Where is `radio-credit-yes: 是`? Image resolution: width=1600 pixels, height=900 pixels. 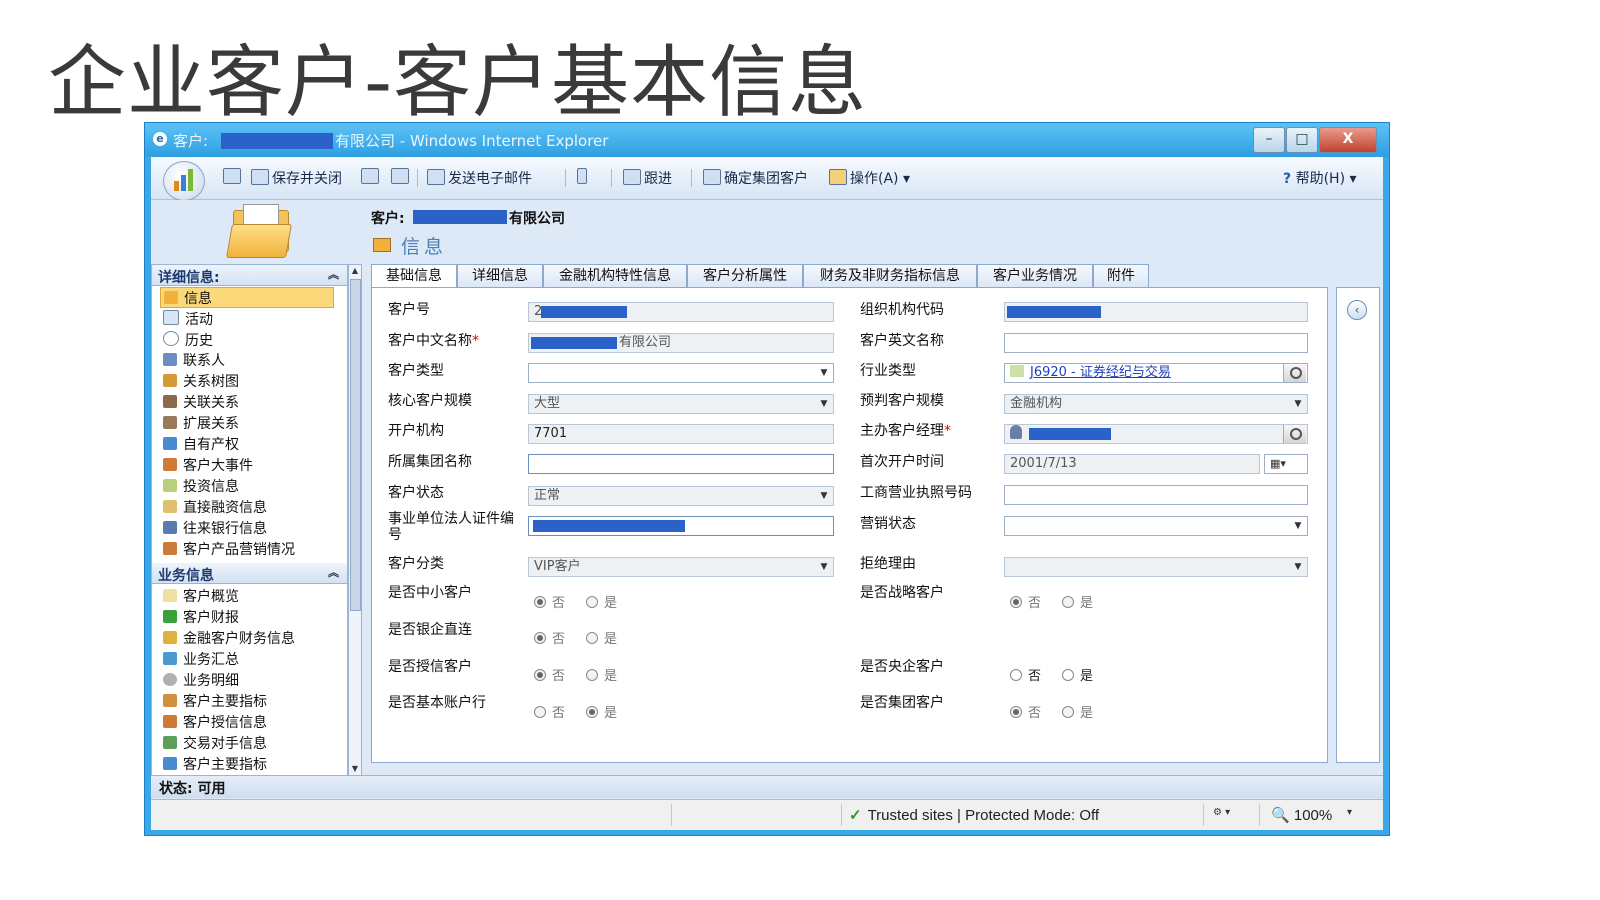 radio-credit-yes: 是 is located at coordinates (601, 674).